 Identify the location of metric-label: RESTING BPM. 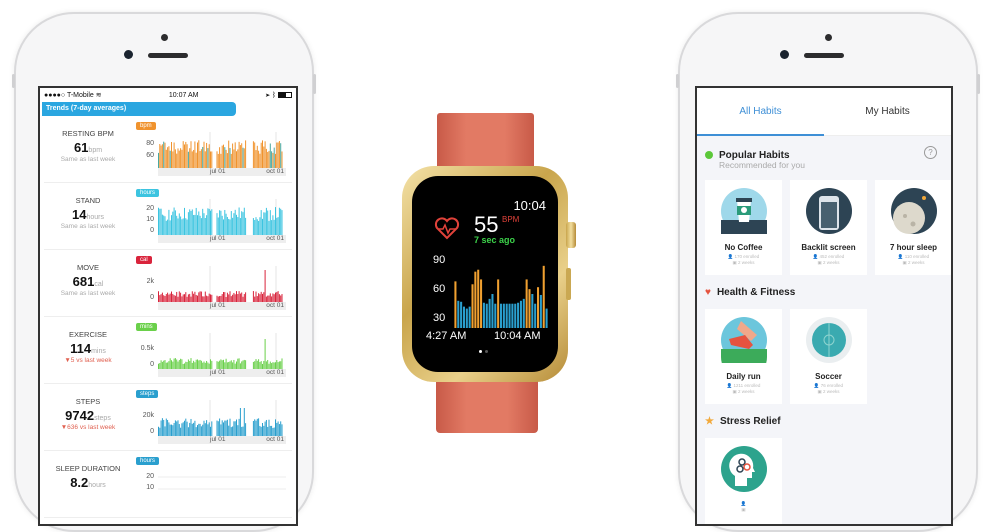
(88, 133).